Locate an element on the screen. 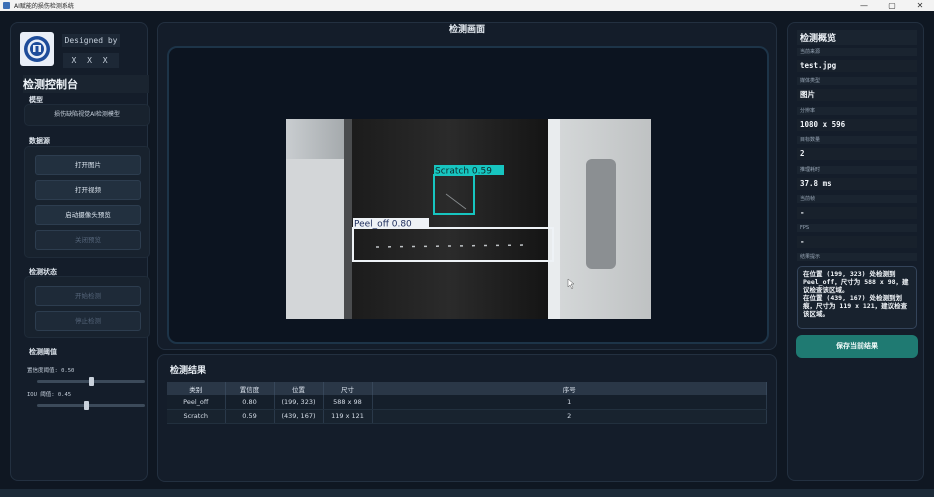  col-confidence: 置信度 is located at coordinates (250, 388).